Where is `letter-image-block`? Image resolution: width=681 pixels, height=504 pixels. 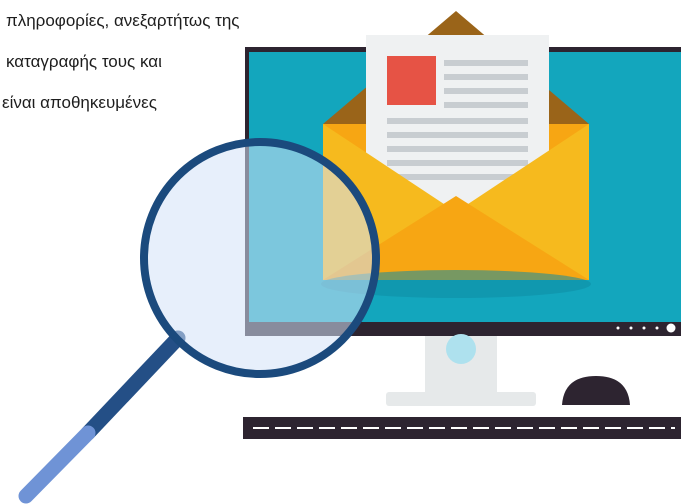 letter-image-block is located at coordinates (411, 80).